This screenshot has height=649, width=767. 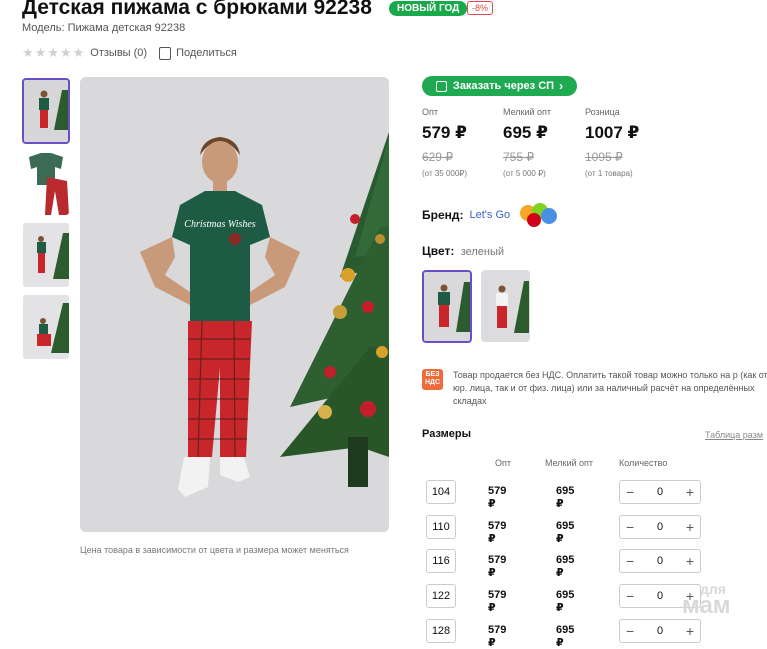 I want to click on share-icon, so click(x=165, y=53).